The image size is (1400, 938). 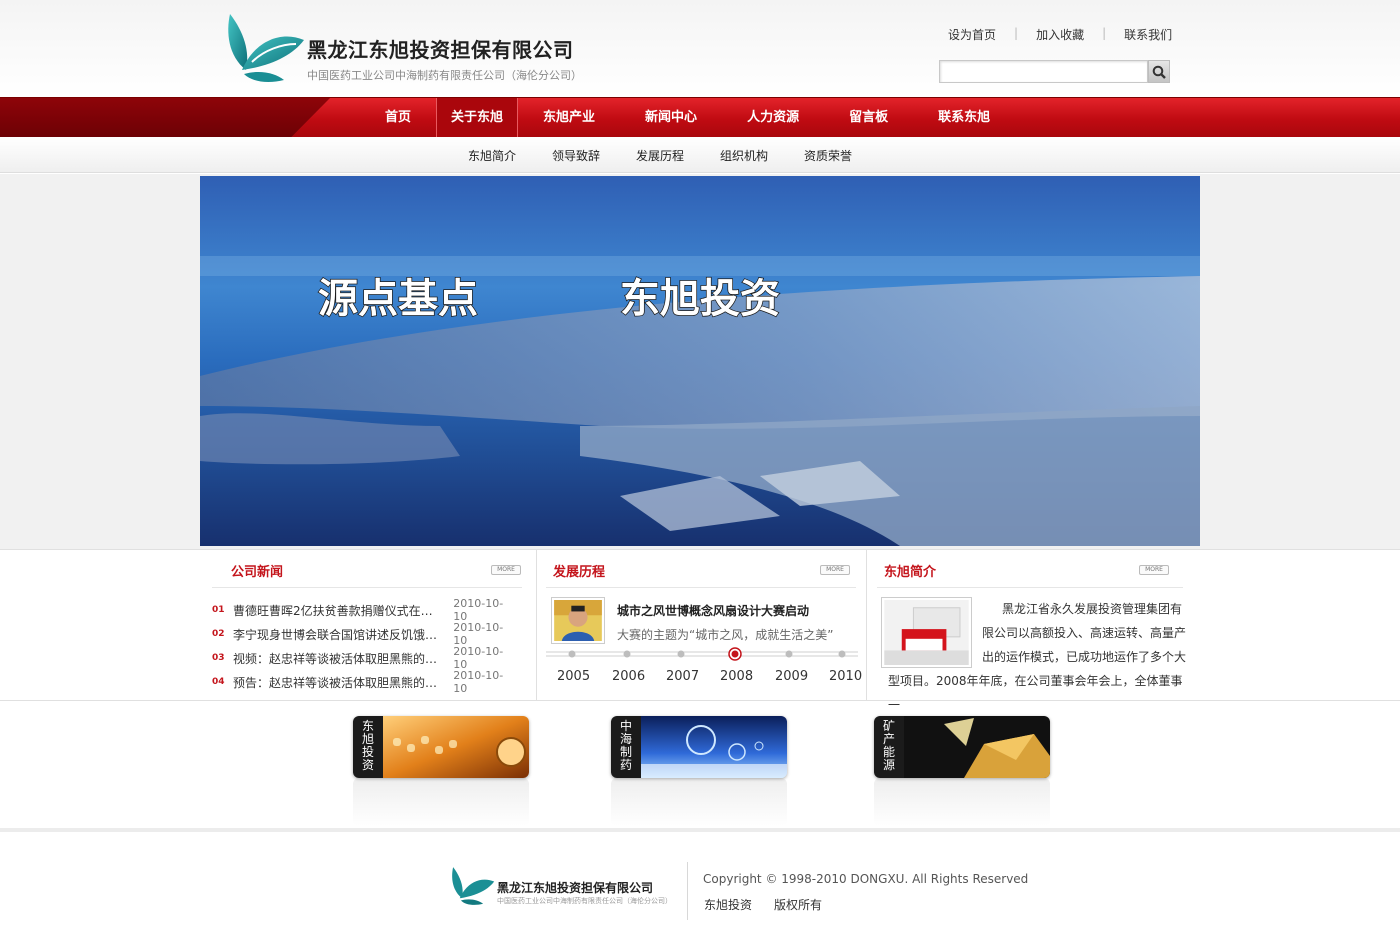 I want to click on subnav-intro: 东旭简介, so click(x=492, y=155).